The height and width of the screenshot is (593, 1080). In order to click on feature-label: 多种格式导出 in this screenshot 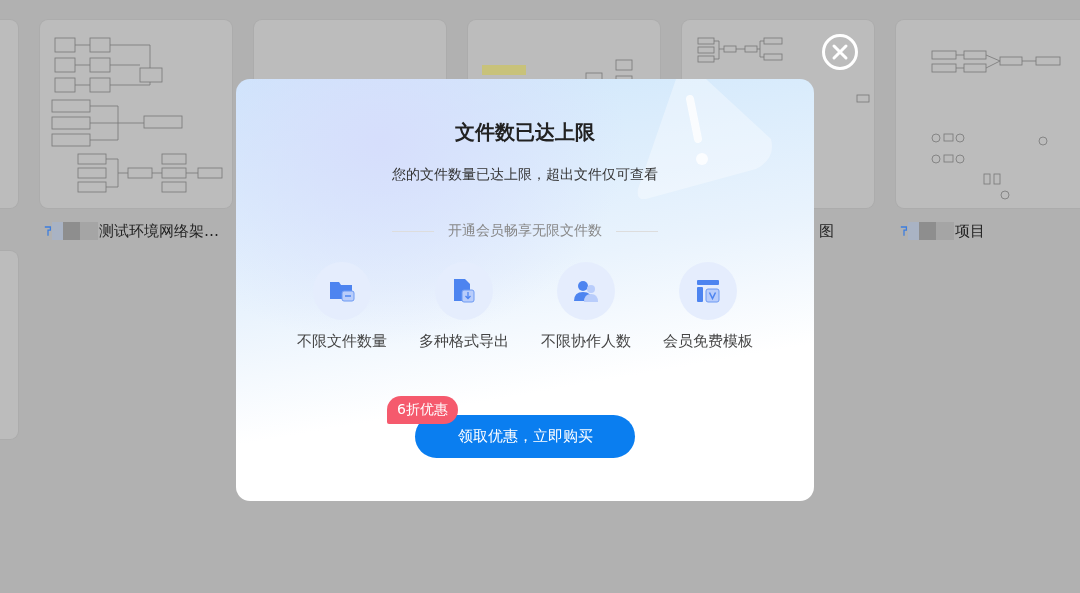, I will do `click(464, 341)`.